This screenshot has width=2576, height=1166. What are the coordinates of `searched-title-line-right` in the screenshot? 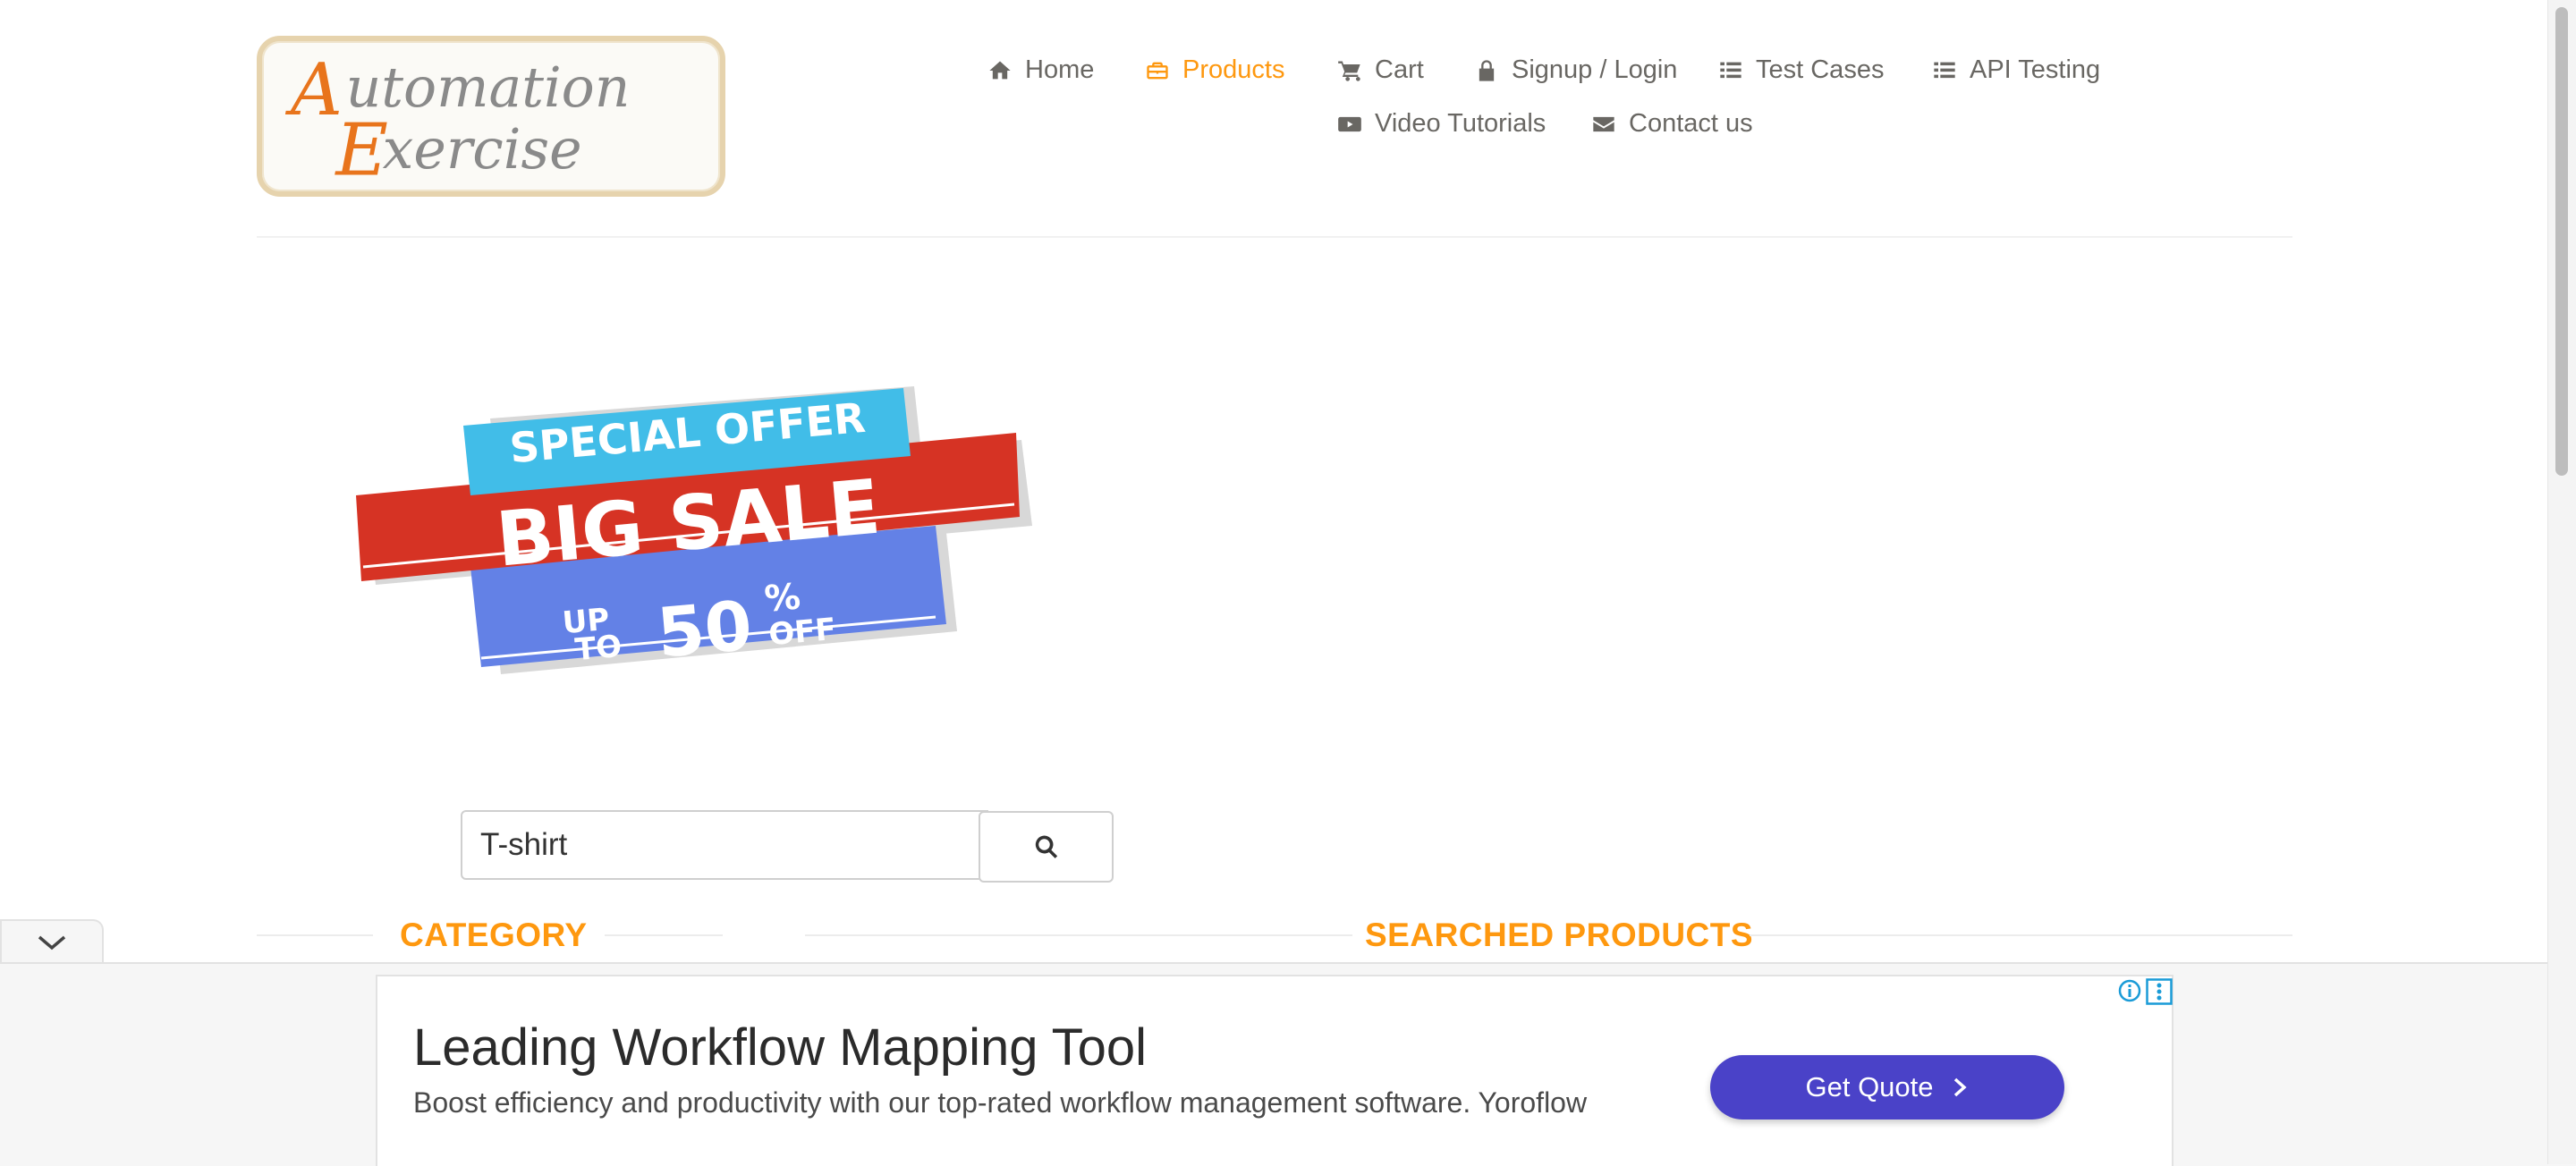 It's located at (2021, 935).